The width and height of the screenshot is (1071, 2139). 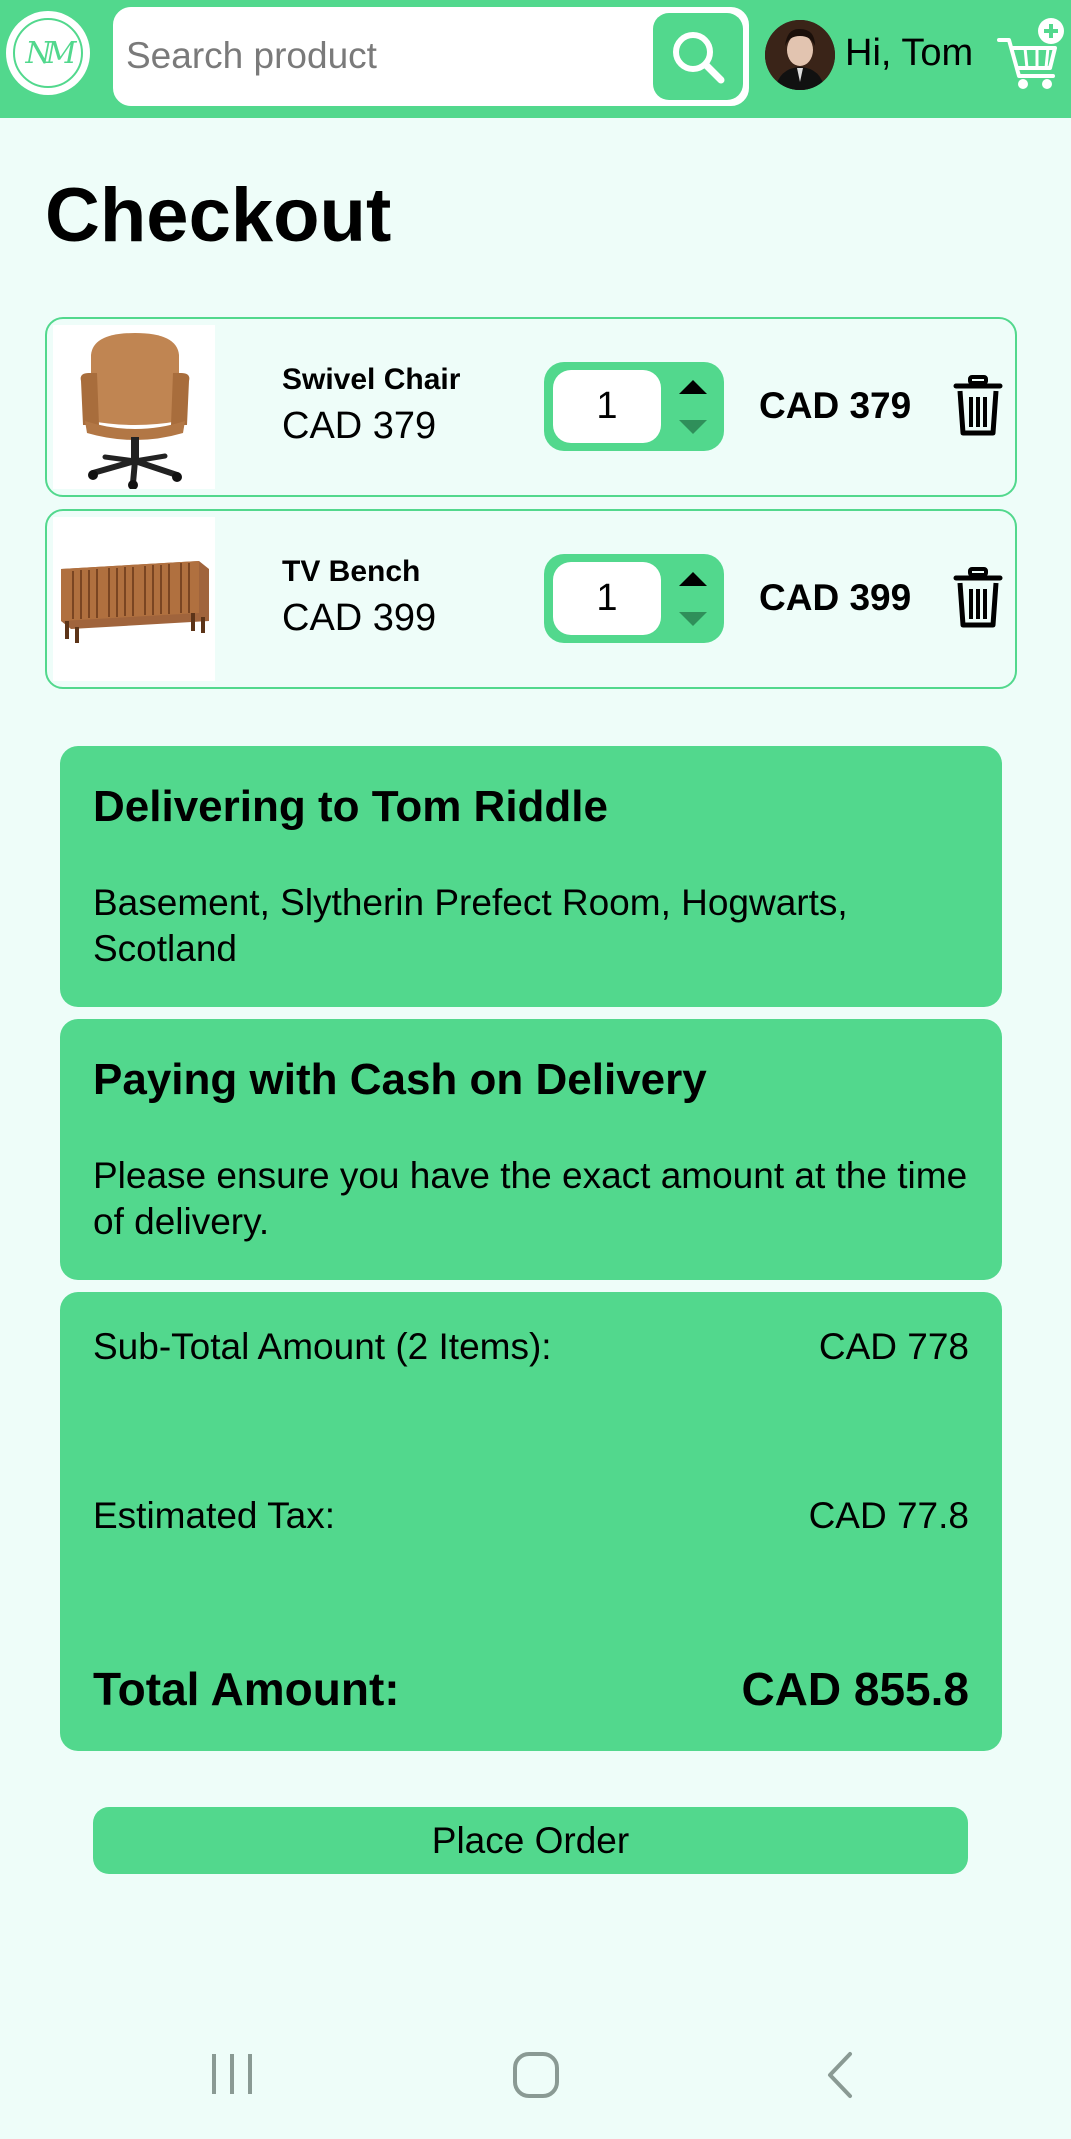 What do you see at coordinates (359, 618) in the screenshot?
I see `product-unit-price: CAD 399` at bounding box center [359, 618].